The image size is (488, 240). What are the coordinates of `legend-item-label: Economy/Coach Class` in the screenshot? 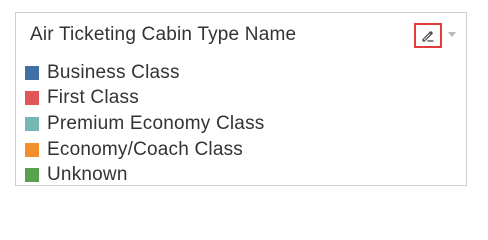 It's located at (145, 149).